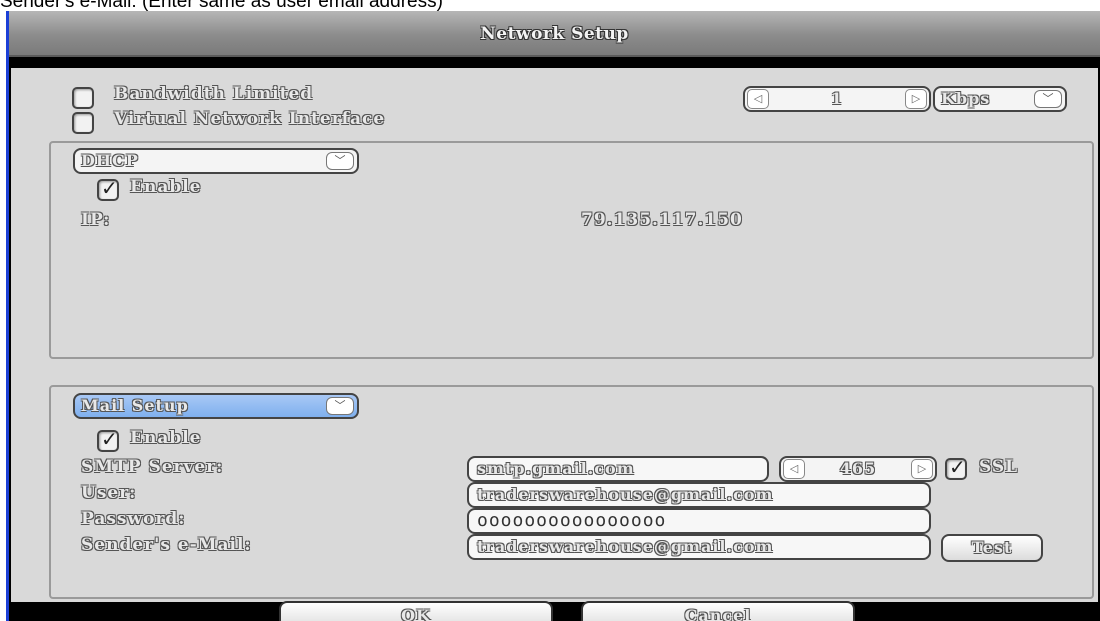 This screenshot has width=1100, height=621. I want to click on bandwidth-value: 1, so click(837, 98).